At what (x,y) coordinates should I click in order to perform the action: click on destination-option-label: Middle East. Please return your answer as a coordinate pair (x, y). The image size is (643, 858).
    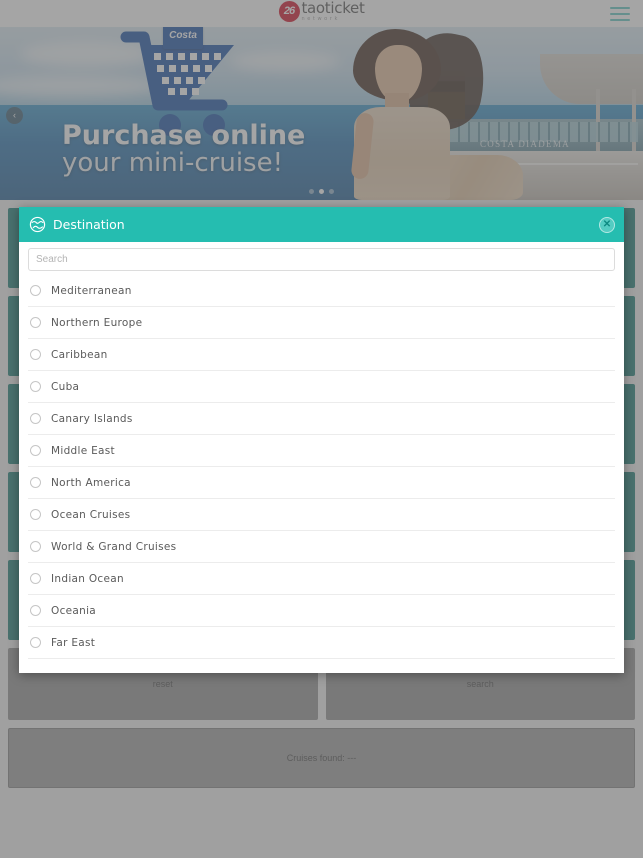
    Looking at the image, I should click on (83, 450).